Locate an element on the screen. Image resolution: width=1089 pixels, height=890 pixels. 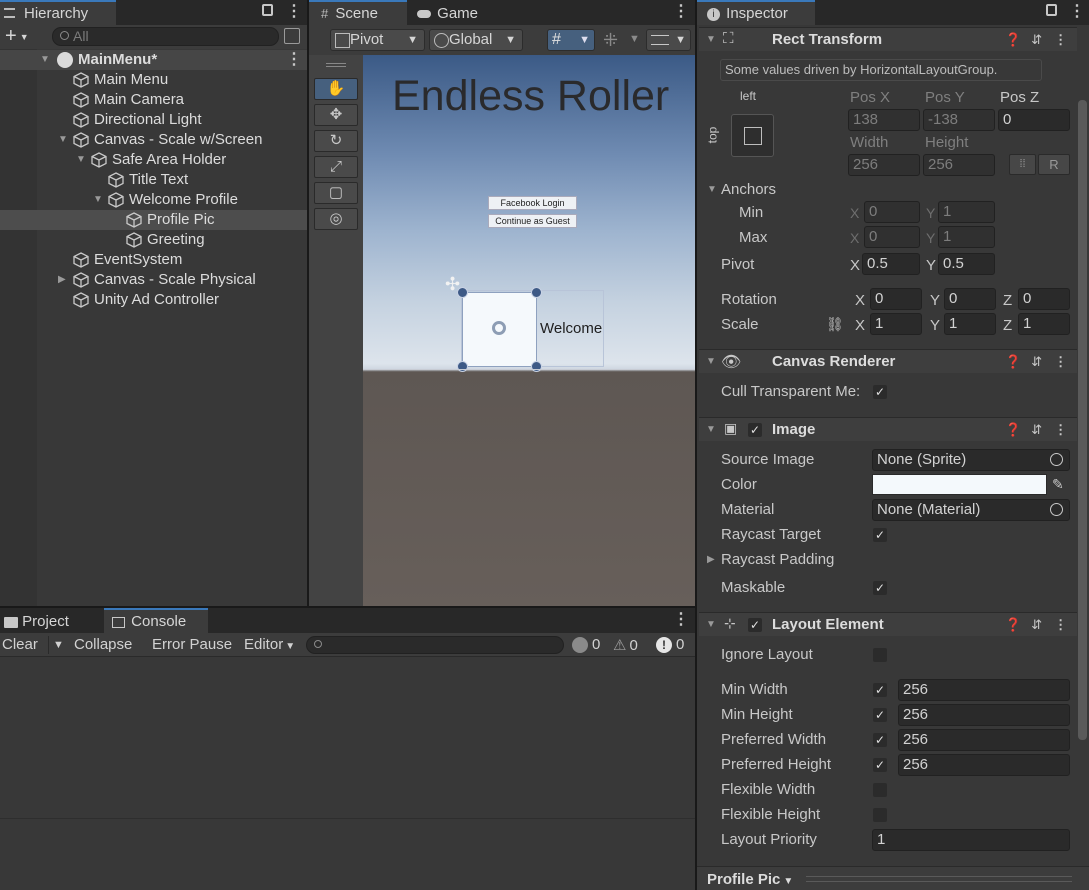
scale-tool: ⤢ is located at coordinates (336, 167).